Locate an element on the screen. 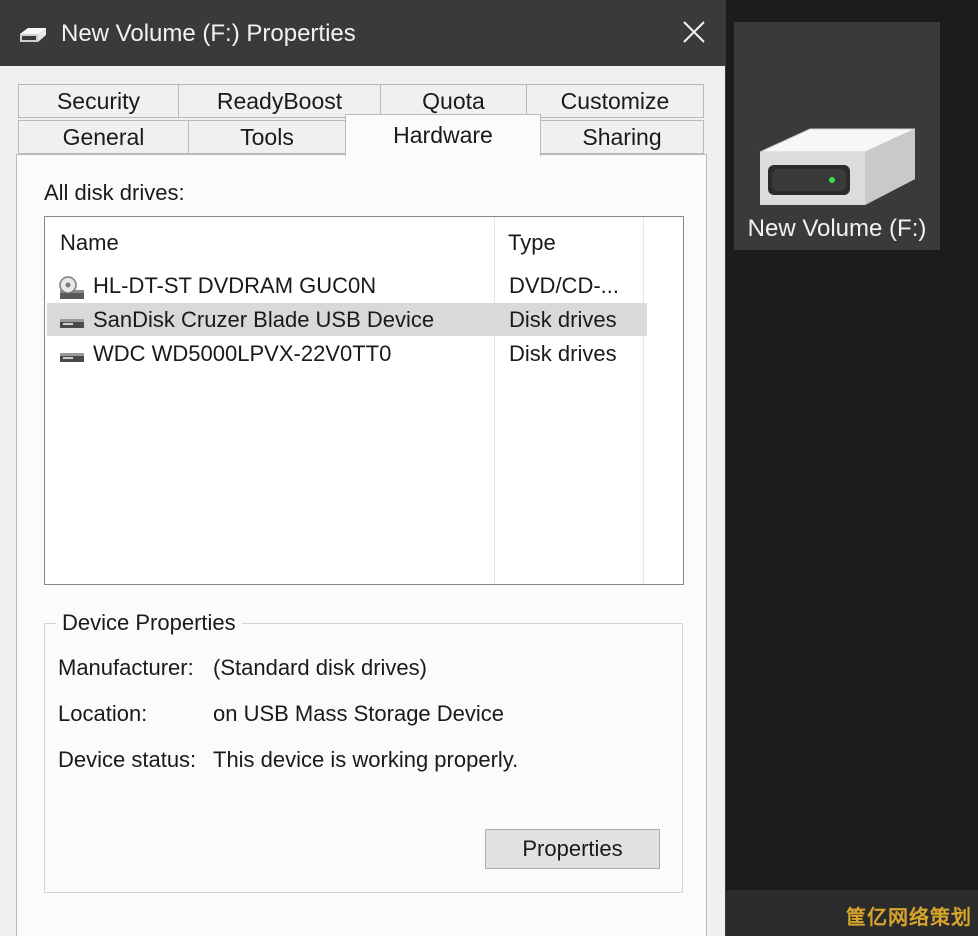 The image size is (978, 936). tab-hardware: Hardware is located at coordinates (443, 135).